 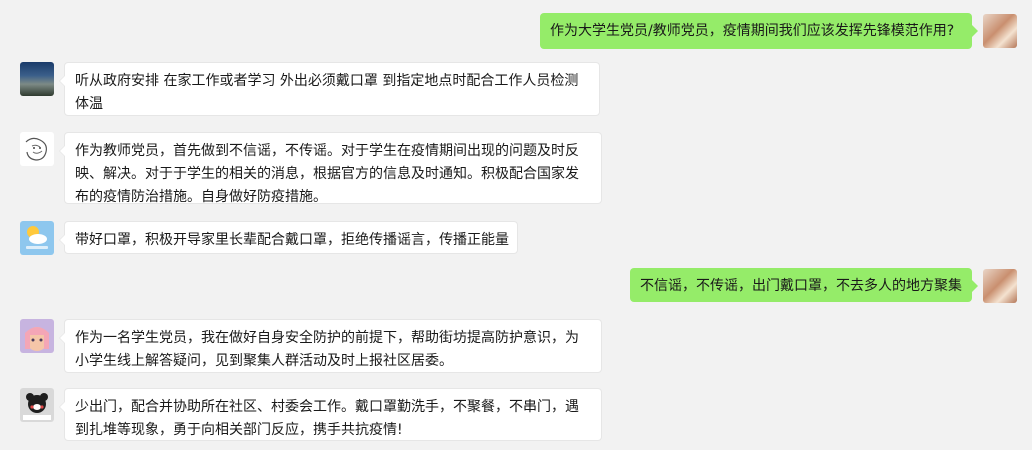 I want to click on bear-mascot-avatar-icon, so click(x=37, y=405).